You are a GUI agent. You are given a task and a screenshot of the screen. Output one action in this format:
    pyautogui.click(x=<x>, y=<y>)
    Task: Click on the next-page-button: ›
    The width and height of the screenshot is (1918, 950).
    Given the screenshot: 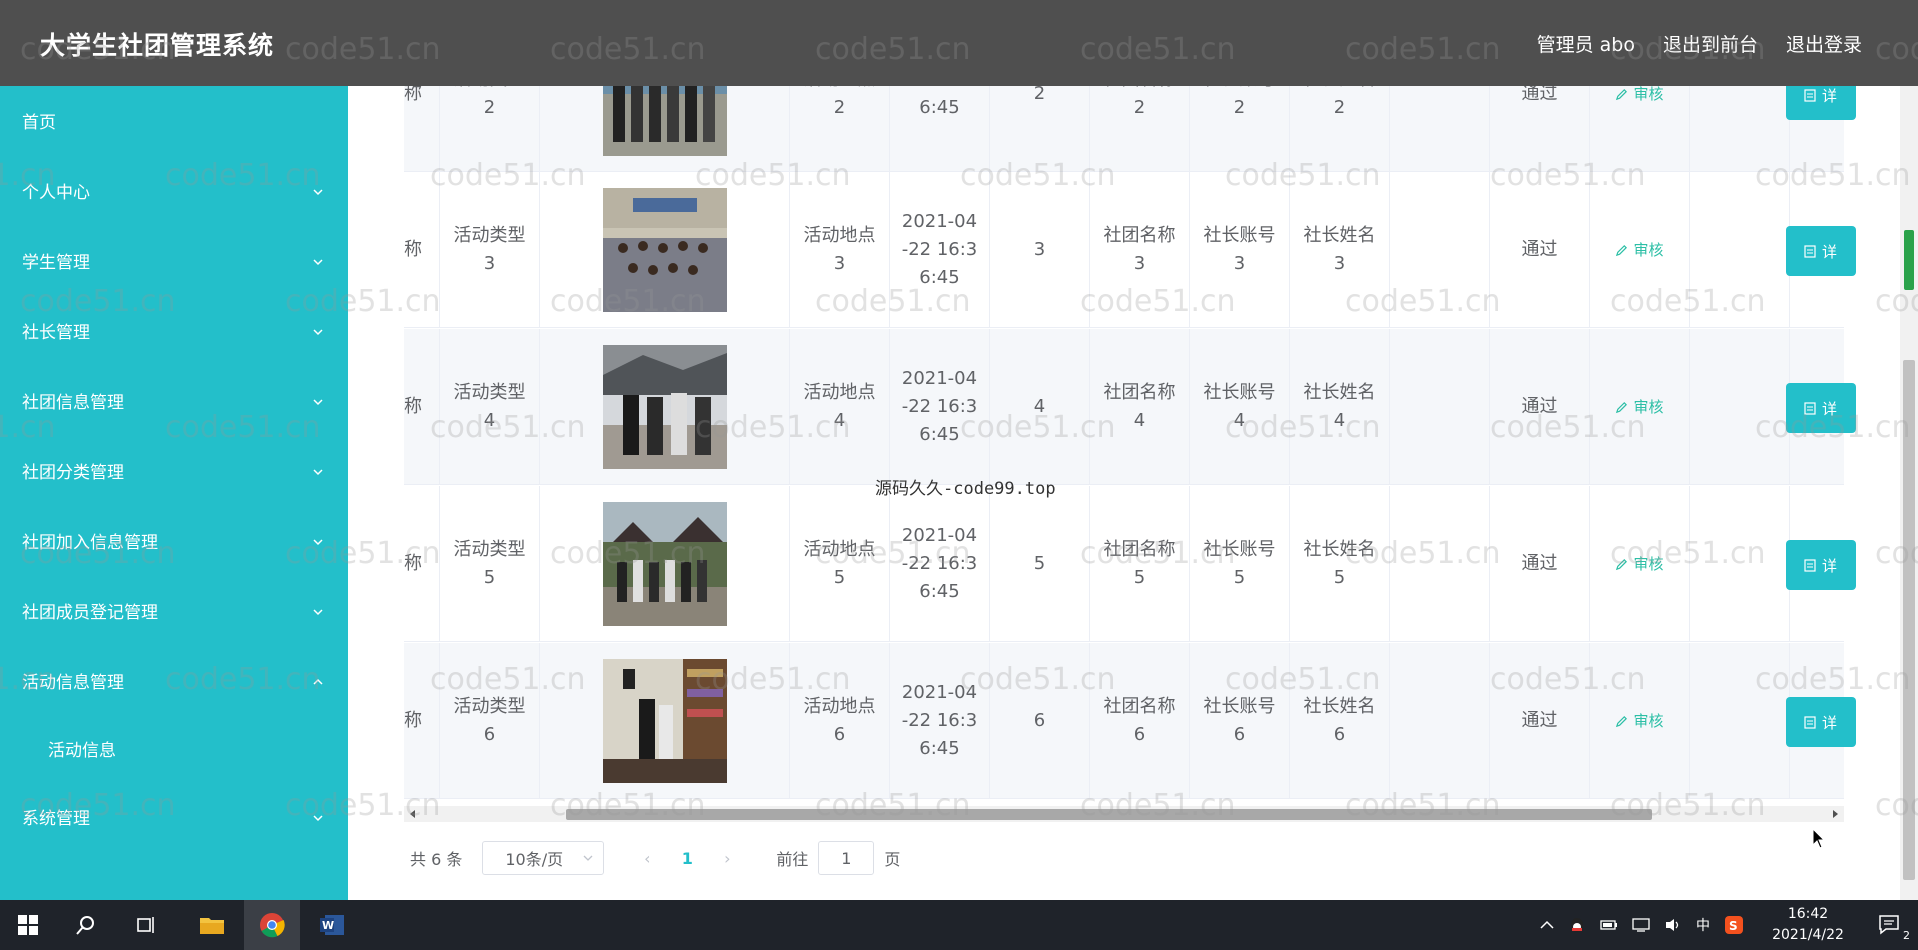 What is the action you would take?
    pyautogui.click(x=727, y=858)
    